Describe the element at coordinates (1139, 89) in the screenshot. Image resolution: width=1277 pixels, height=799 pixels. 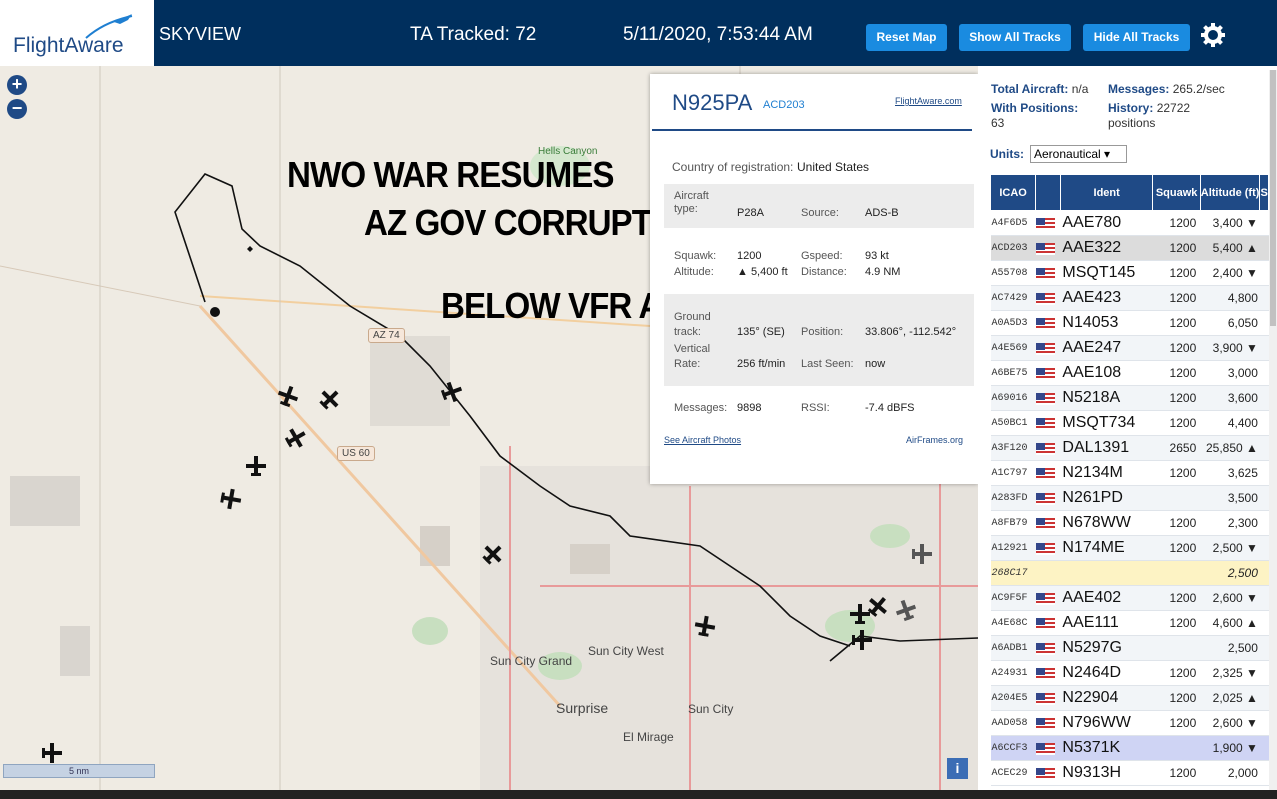
I see `messages-stat-label: Messages:` at that location.